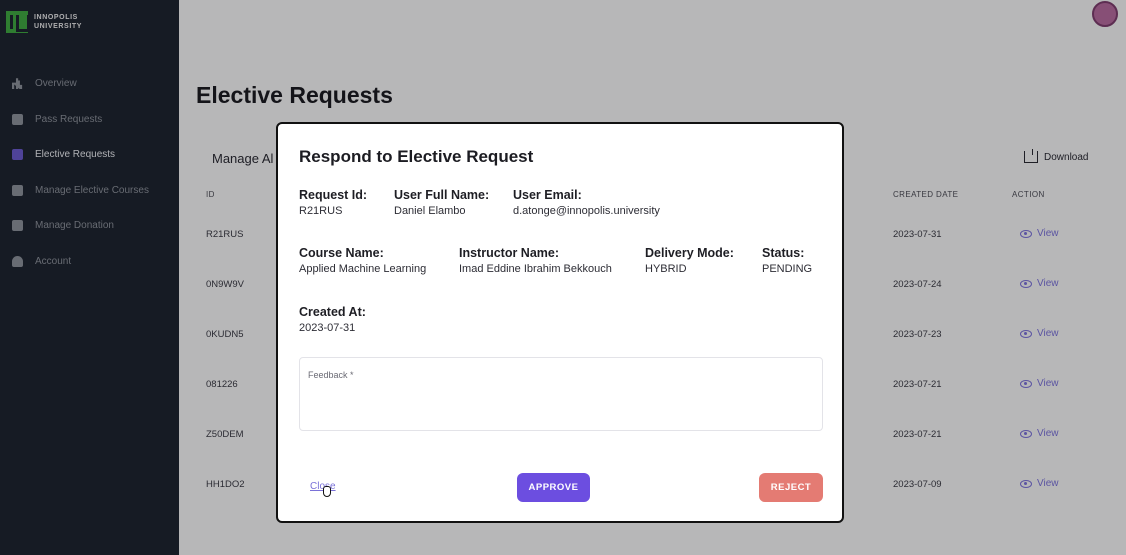 The height and width of the screenshot is (555, 1126). What do you see at coordinates (327, 491) in the screenshot?
I see `hand-cursor-icon` at bounding box center [327, 491].